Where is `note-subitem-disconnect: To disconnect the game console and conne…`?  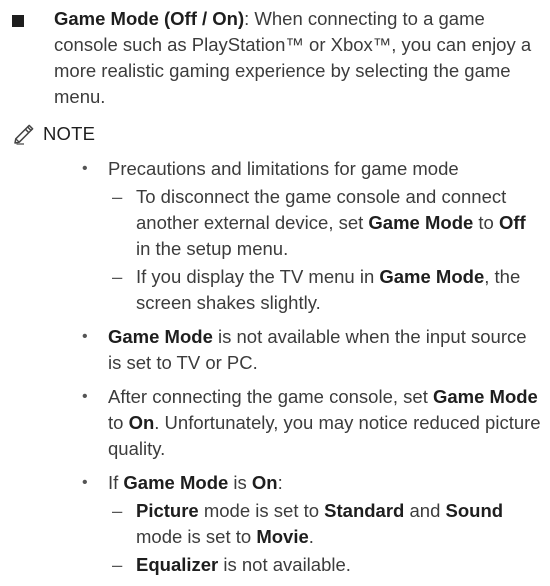 note-subitem-disconnect: To disconnect the game console and conne… is located at coordinates (325, 223).